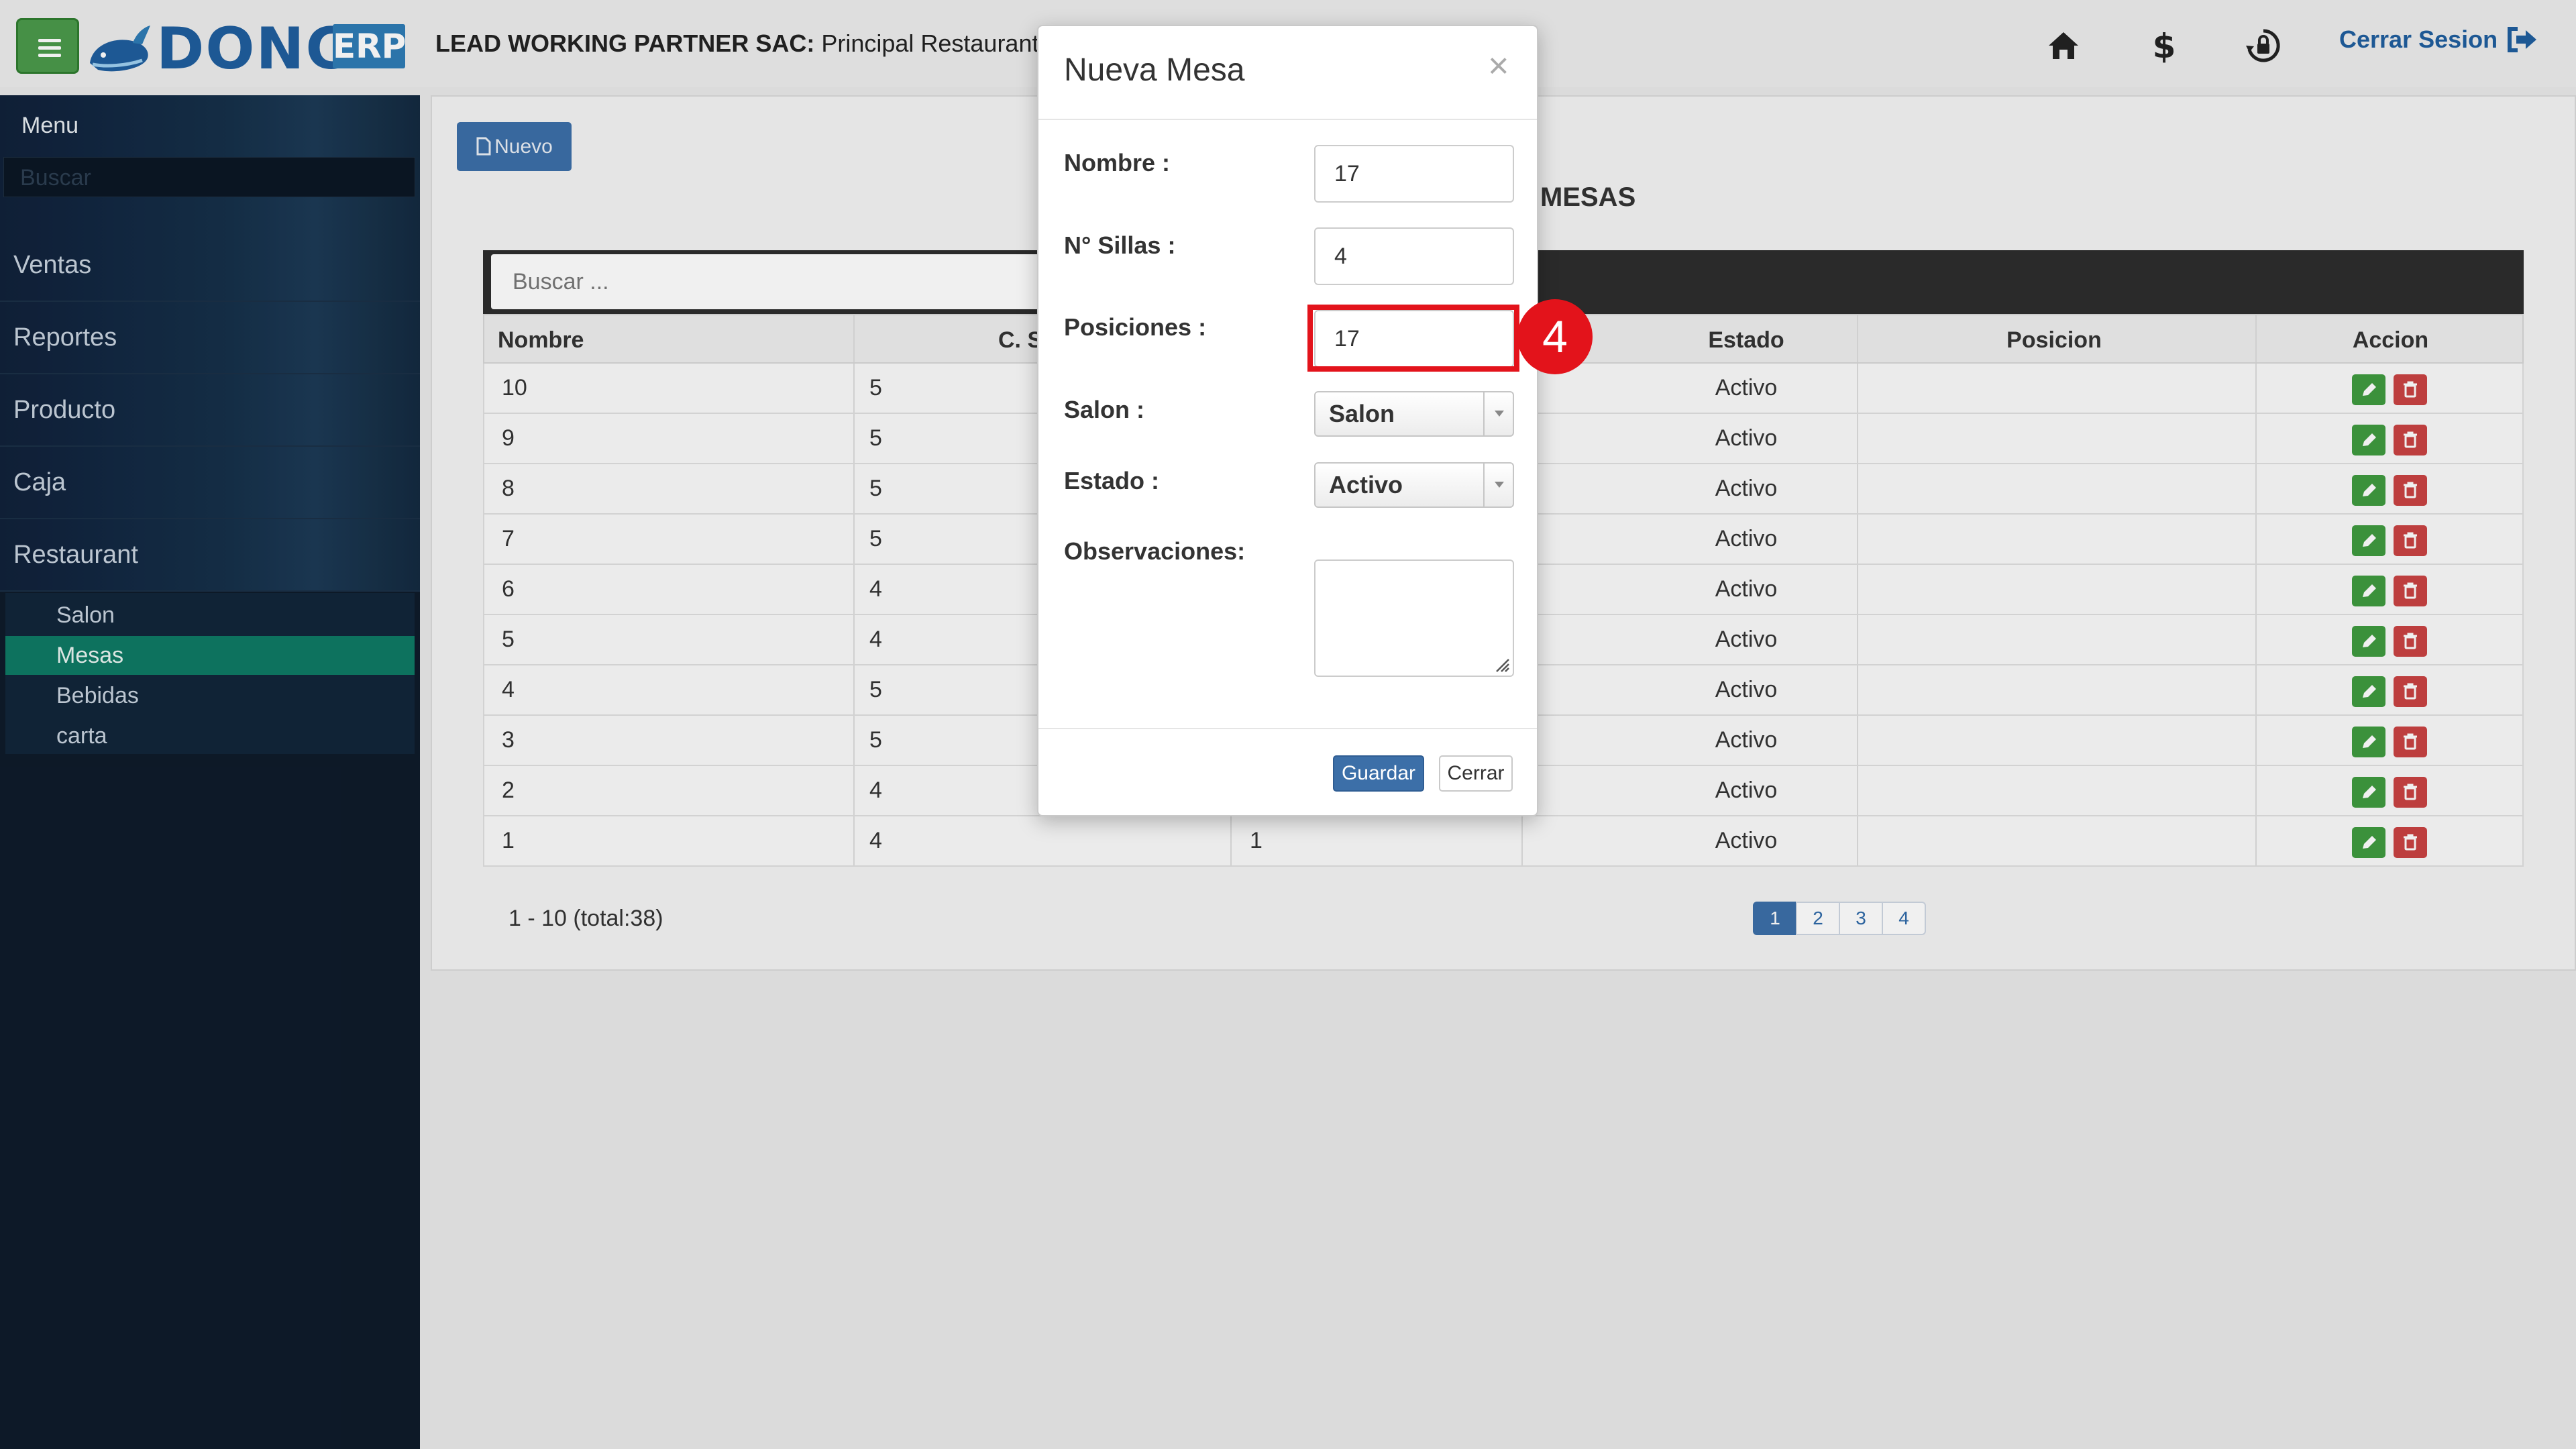 Image resolution: width=2576 pixels, height=1449 pixels. What do you see at coordinates (1414, 618) in the screenshot?
I see `observaciones-textarea` at bounding box center [1414, 618].